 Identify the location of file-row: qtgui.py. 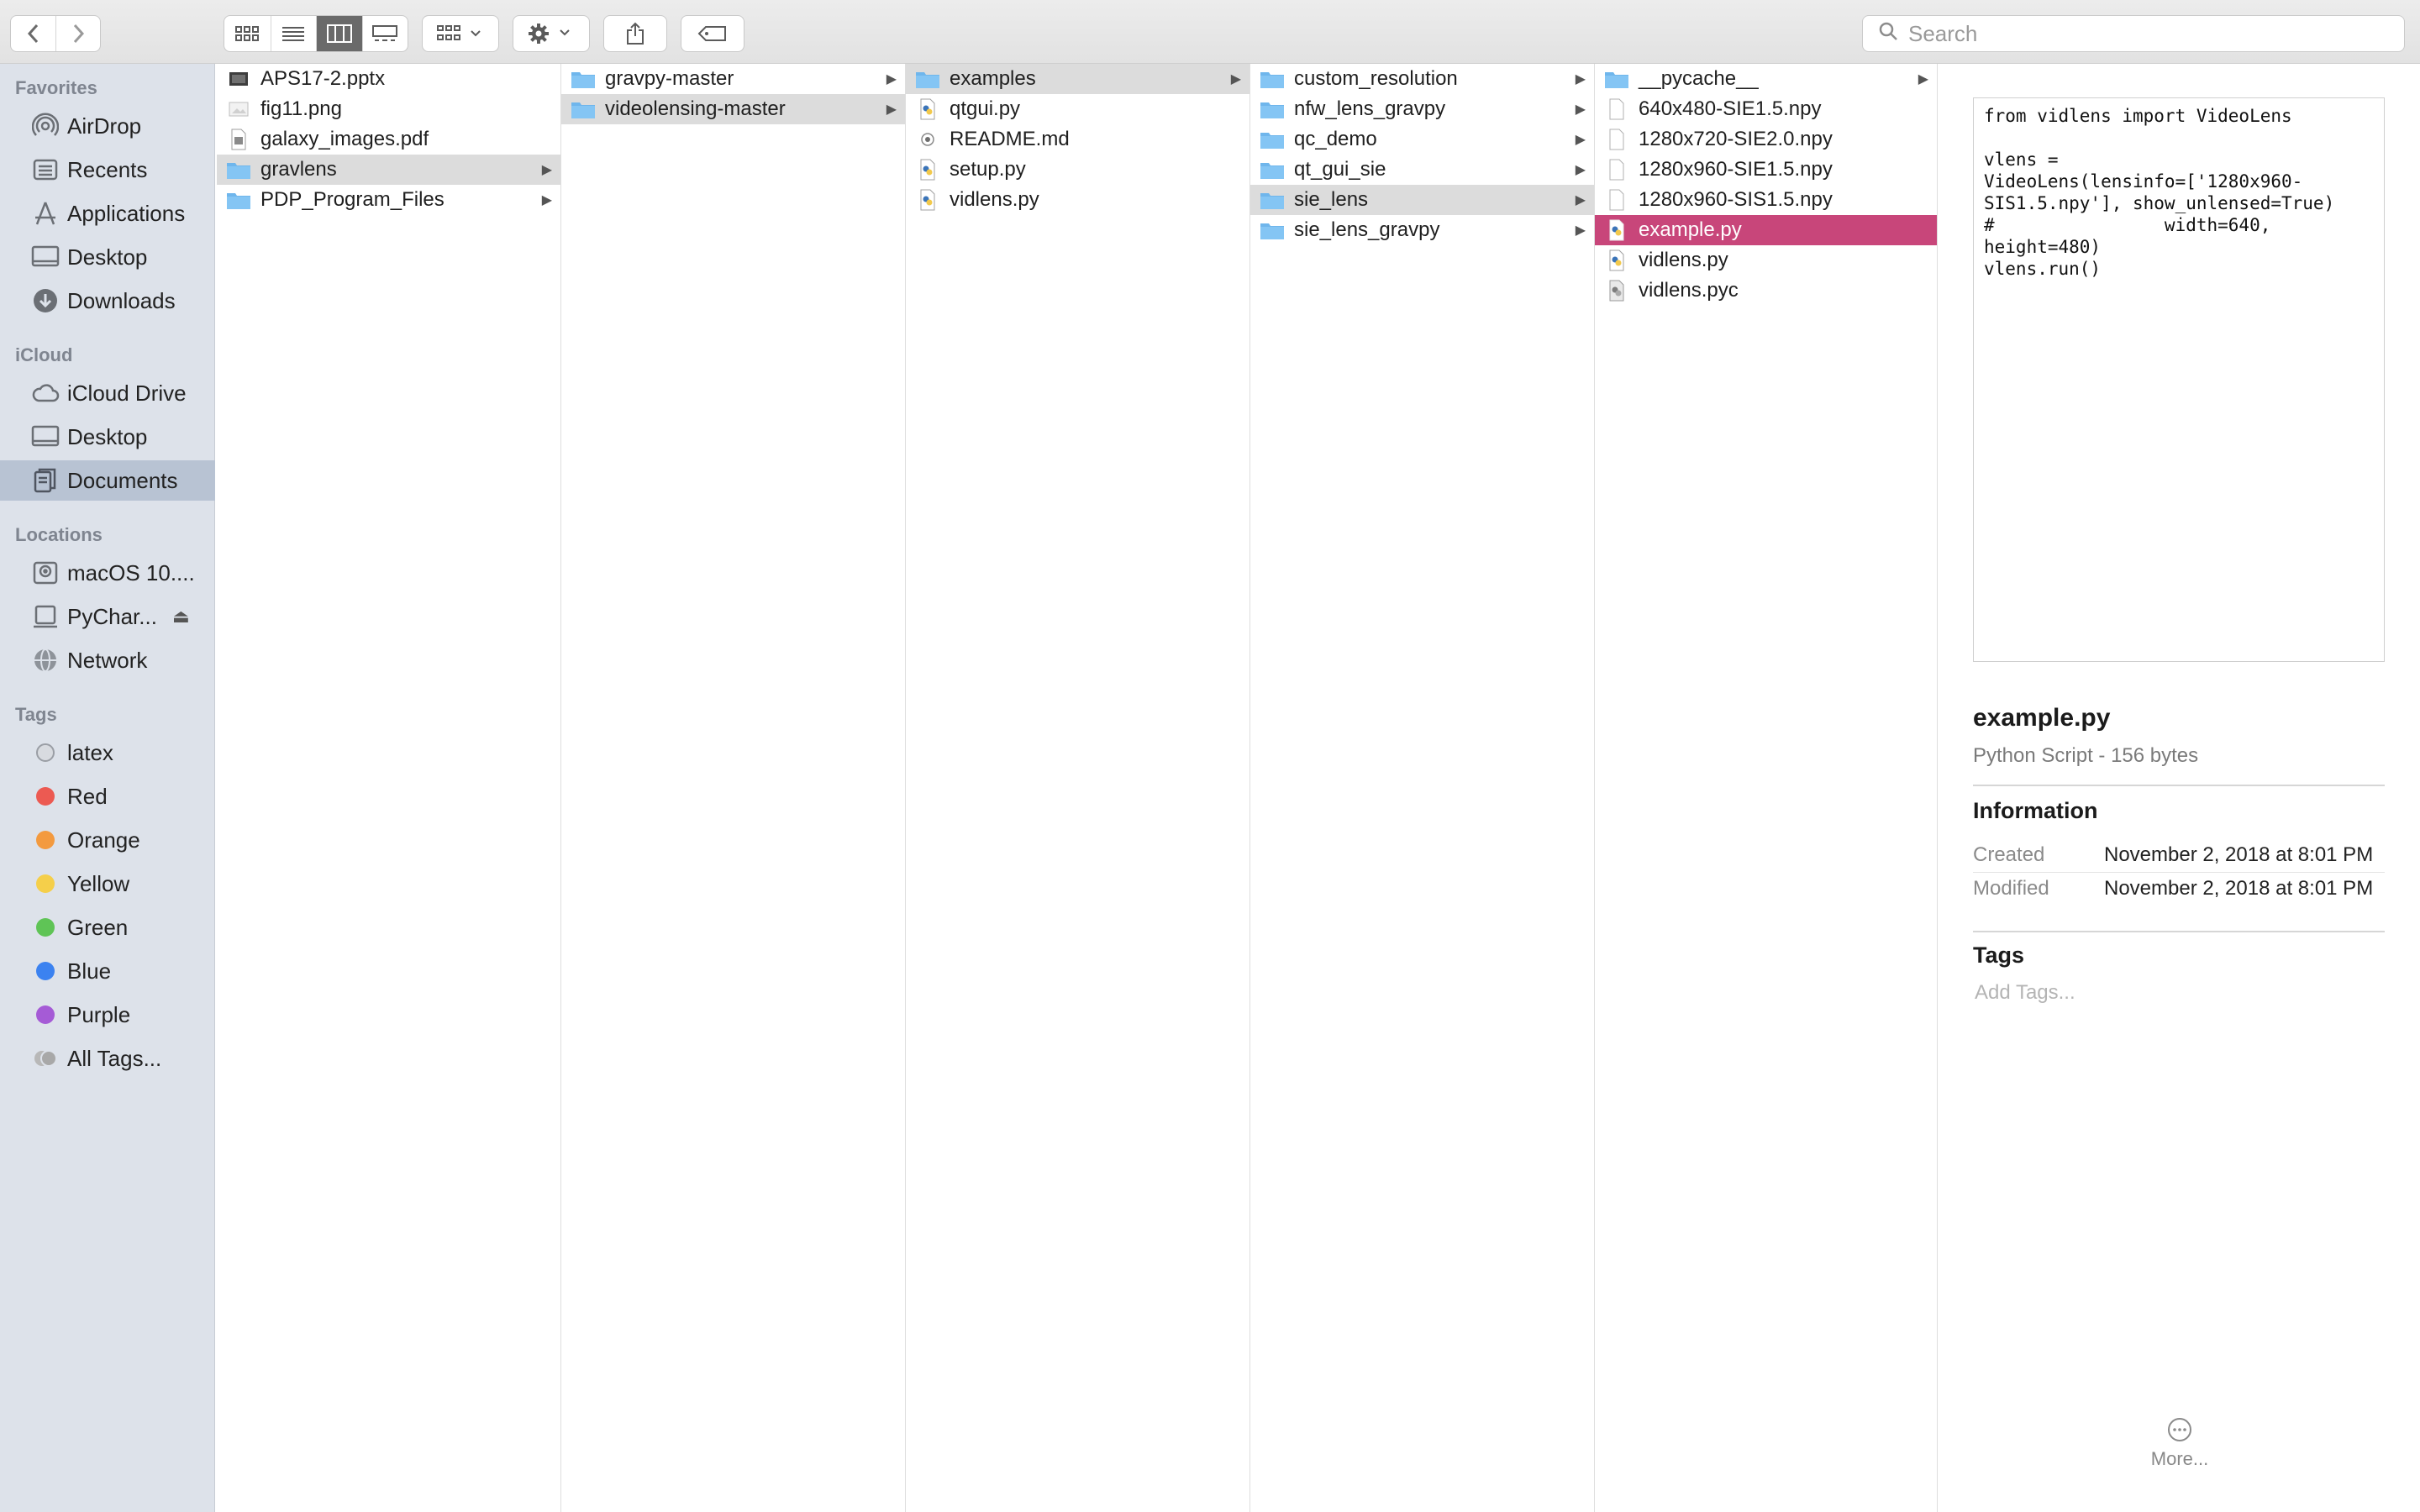
(1077, 109).